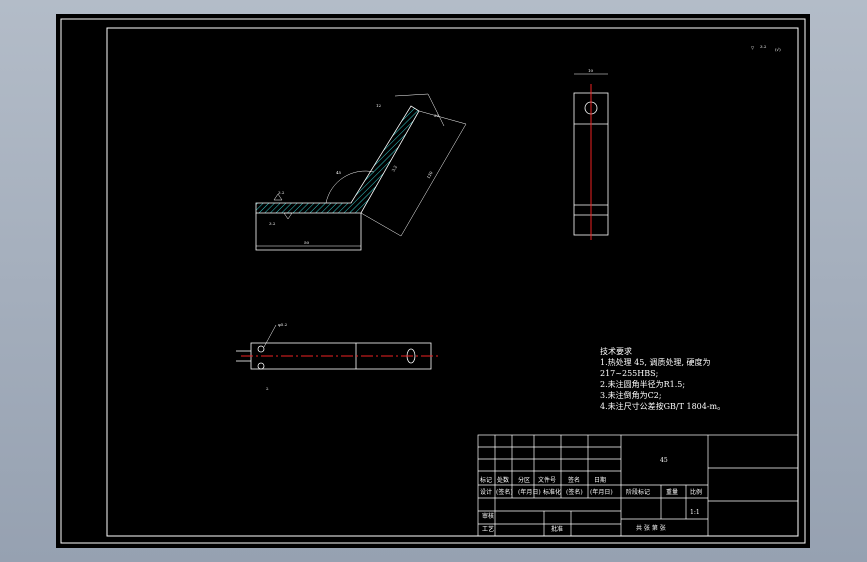 The image size is (867, 562). I want to click on side-view: 10, so click(591, 154).